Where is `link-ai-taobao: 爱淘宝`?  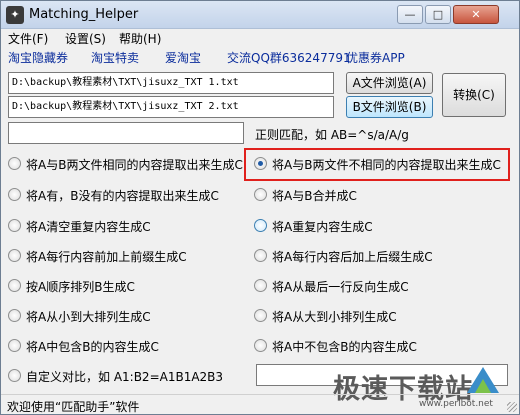
link-ai-taobao: 爱淘宝 is located at coordinates (183, 57).